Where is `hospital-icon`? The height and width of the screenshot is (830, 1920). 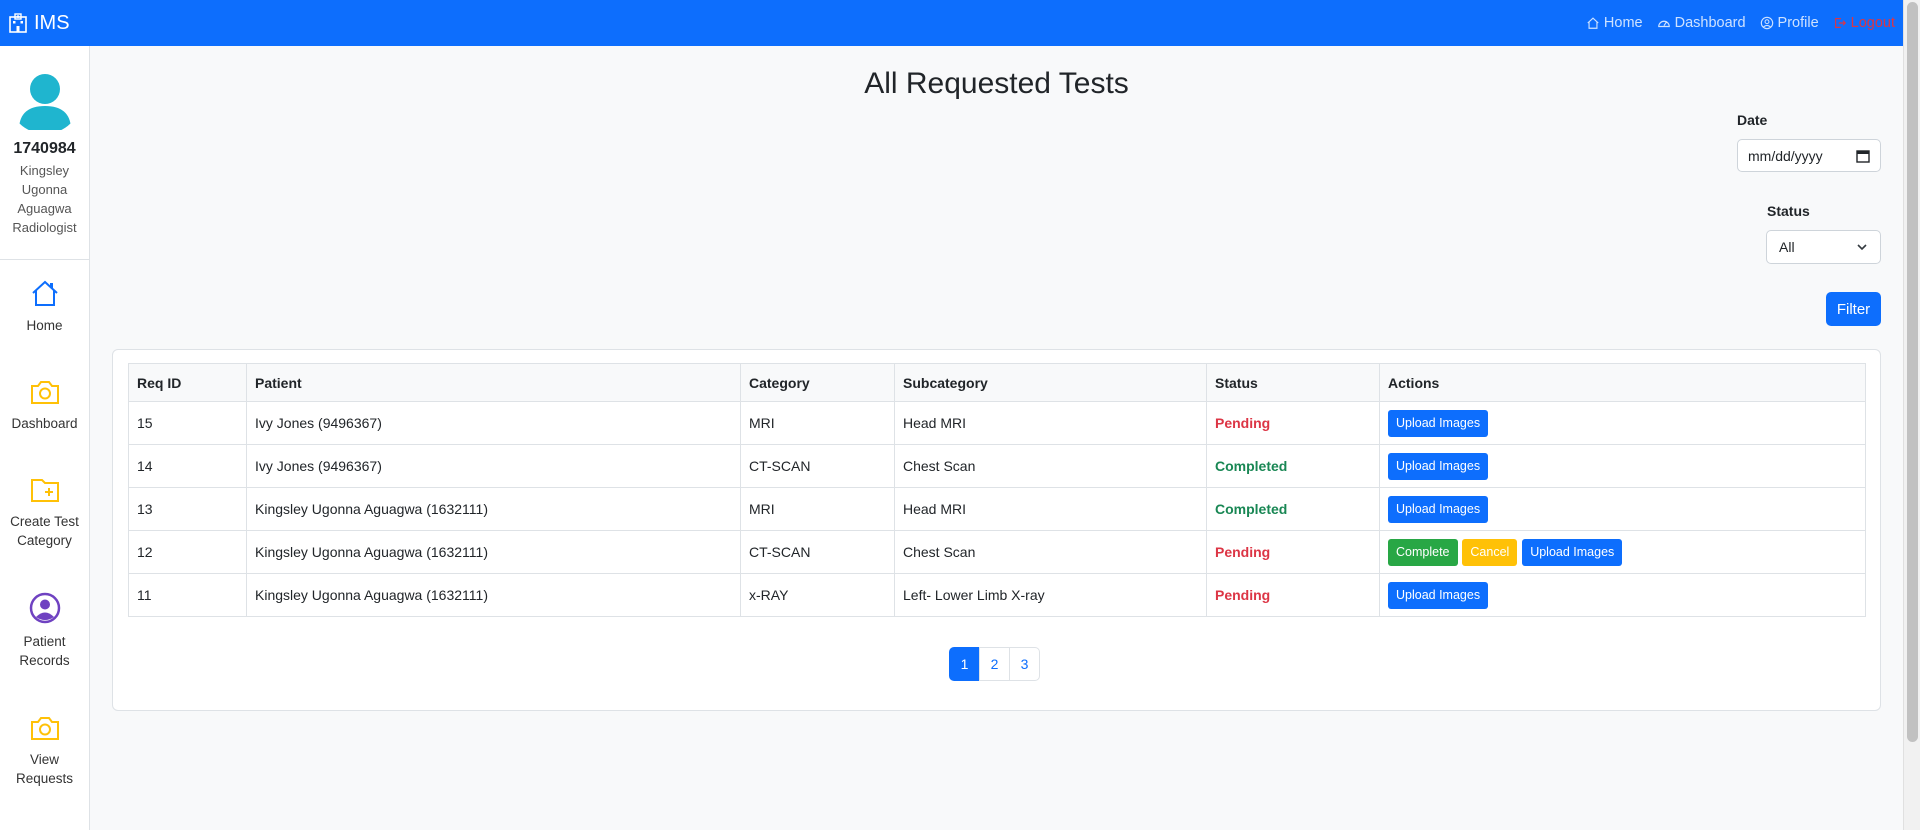 hospital-icon is located at coordinates (18, 23).